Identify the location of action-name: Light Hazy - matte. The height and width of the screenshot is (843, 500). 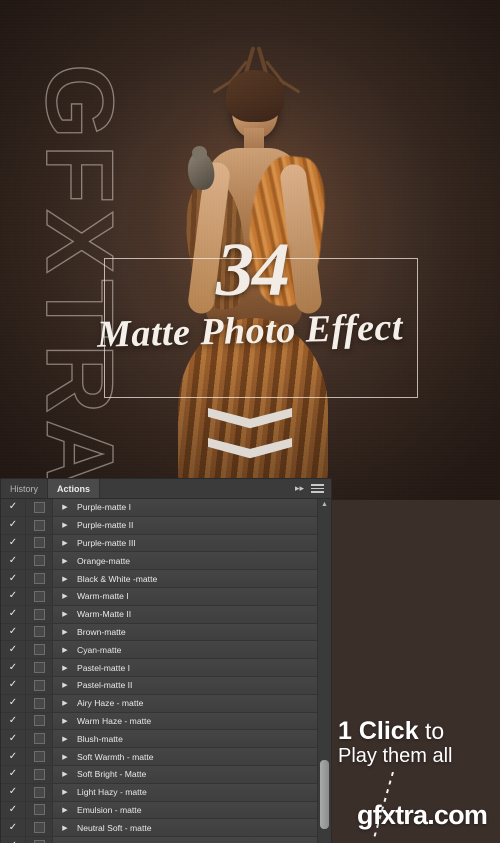
(112, 792).